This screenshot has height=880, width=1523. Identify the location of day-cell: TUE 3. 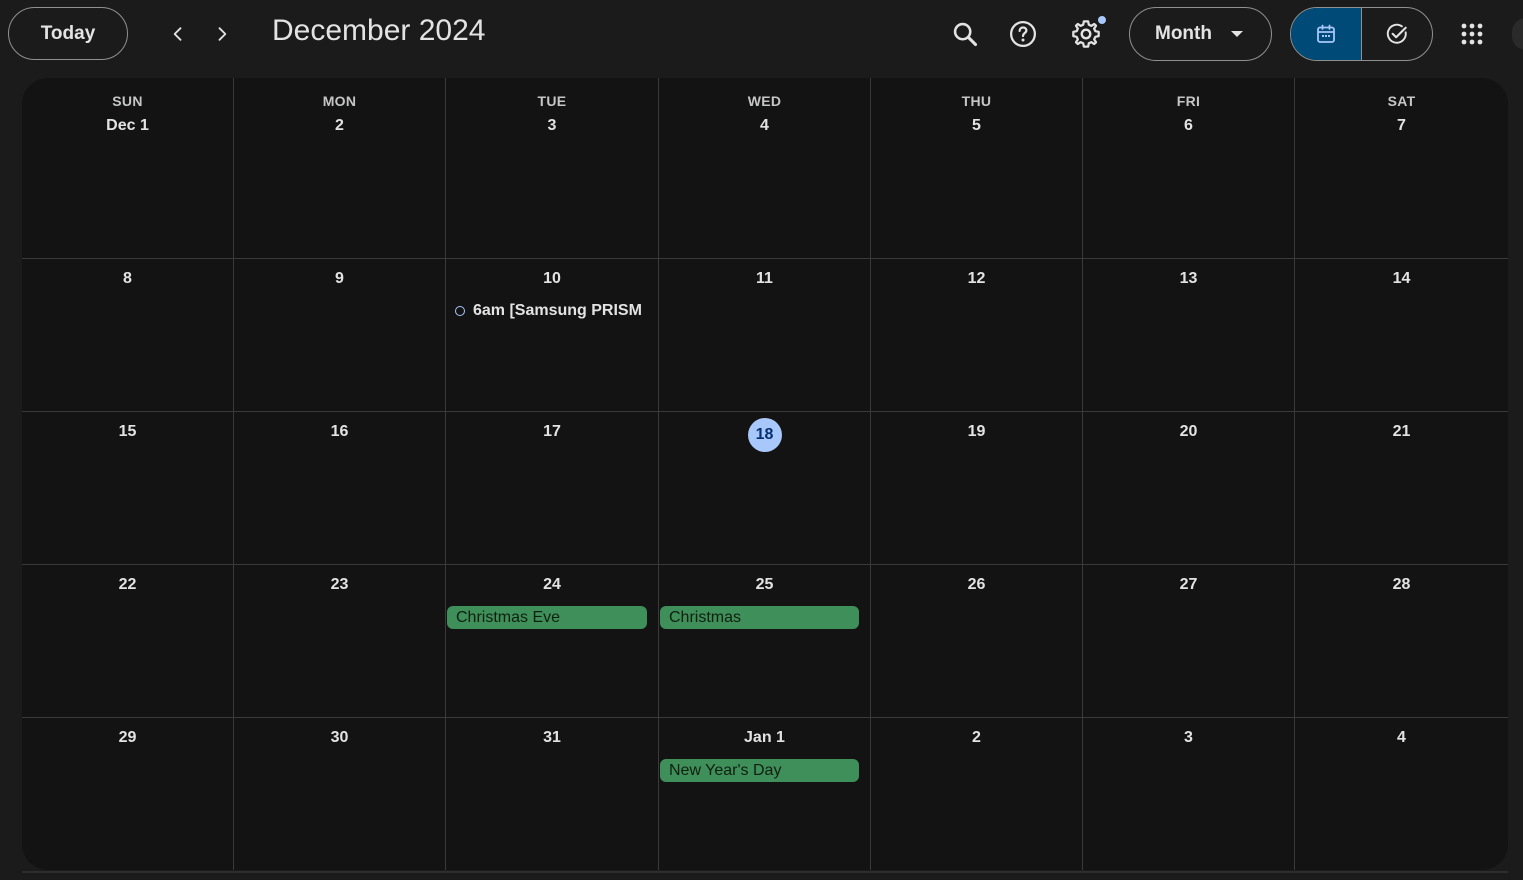
(552, 168).